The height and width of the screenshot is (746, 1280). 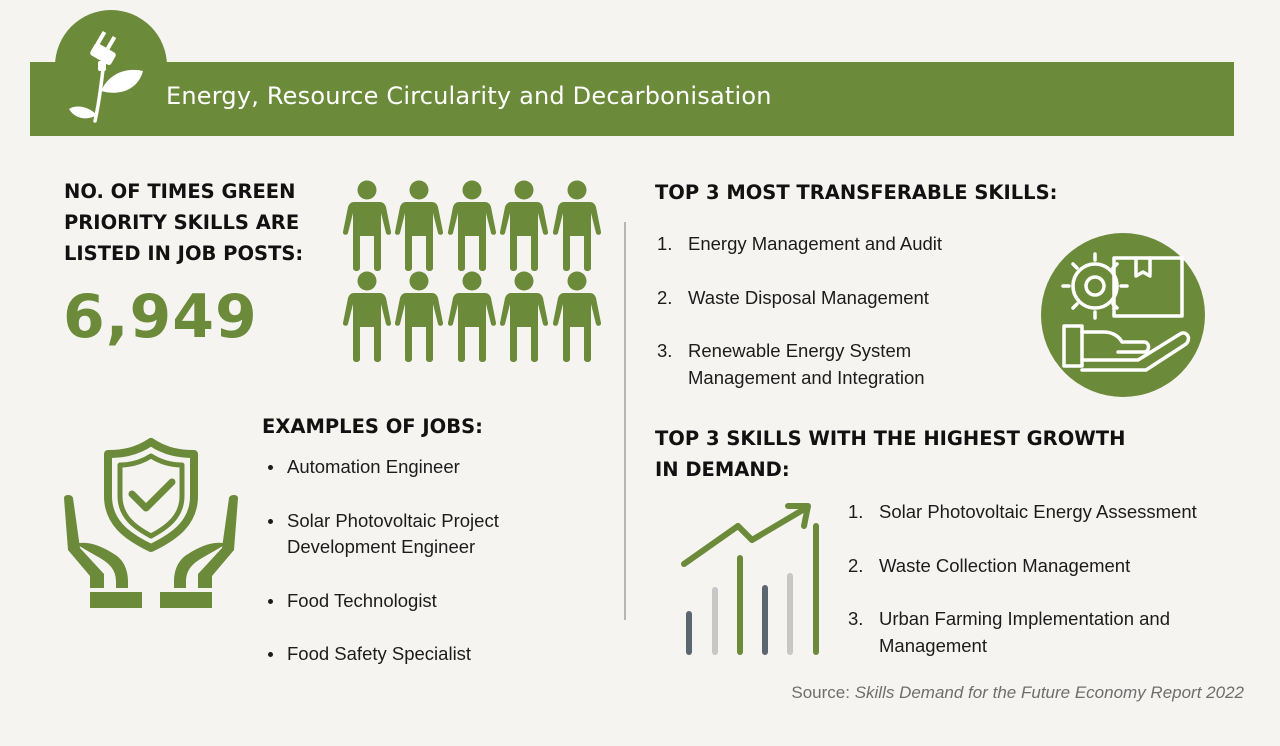 I want to click on list-item: 2. Waste Collection Management, so click(x=1022, y=566).